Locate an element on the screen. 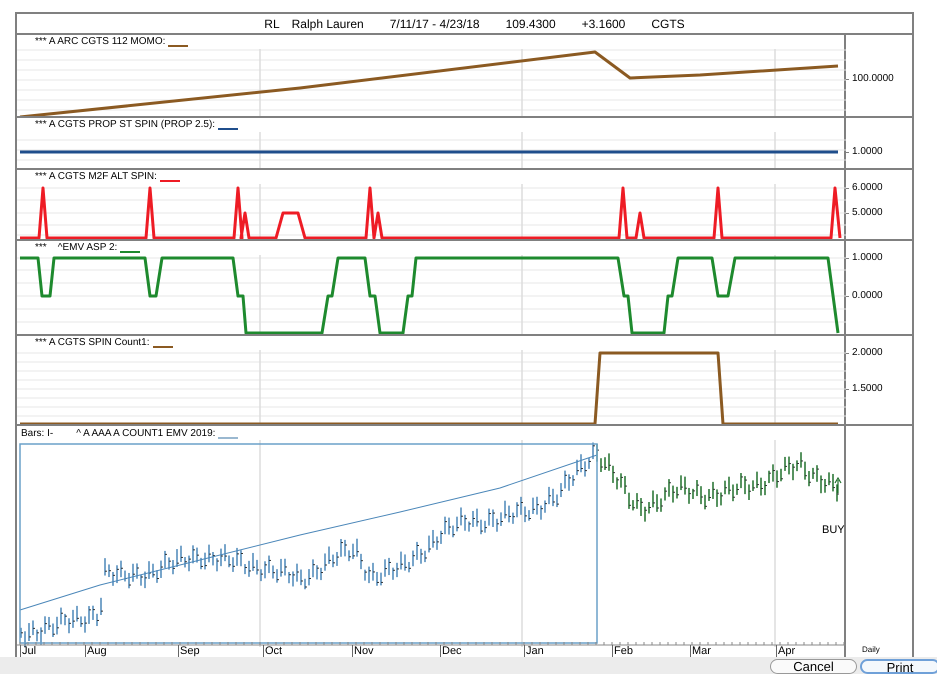 The height and width of the screenshot is (674, 937). indicator-label: *** ^EMV ASP 2: is located at coordinates (76, 248).